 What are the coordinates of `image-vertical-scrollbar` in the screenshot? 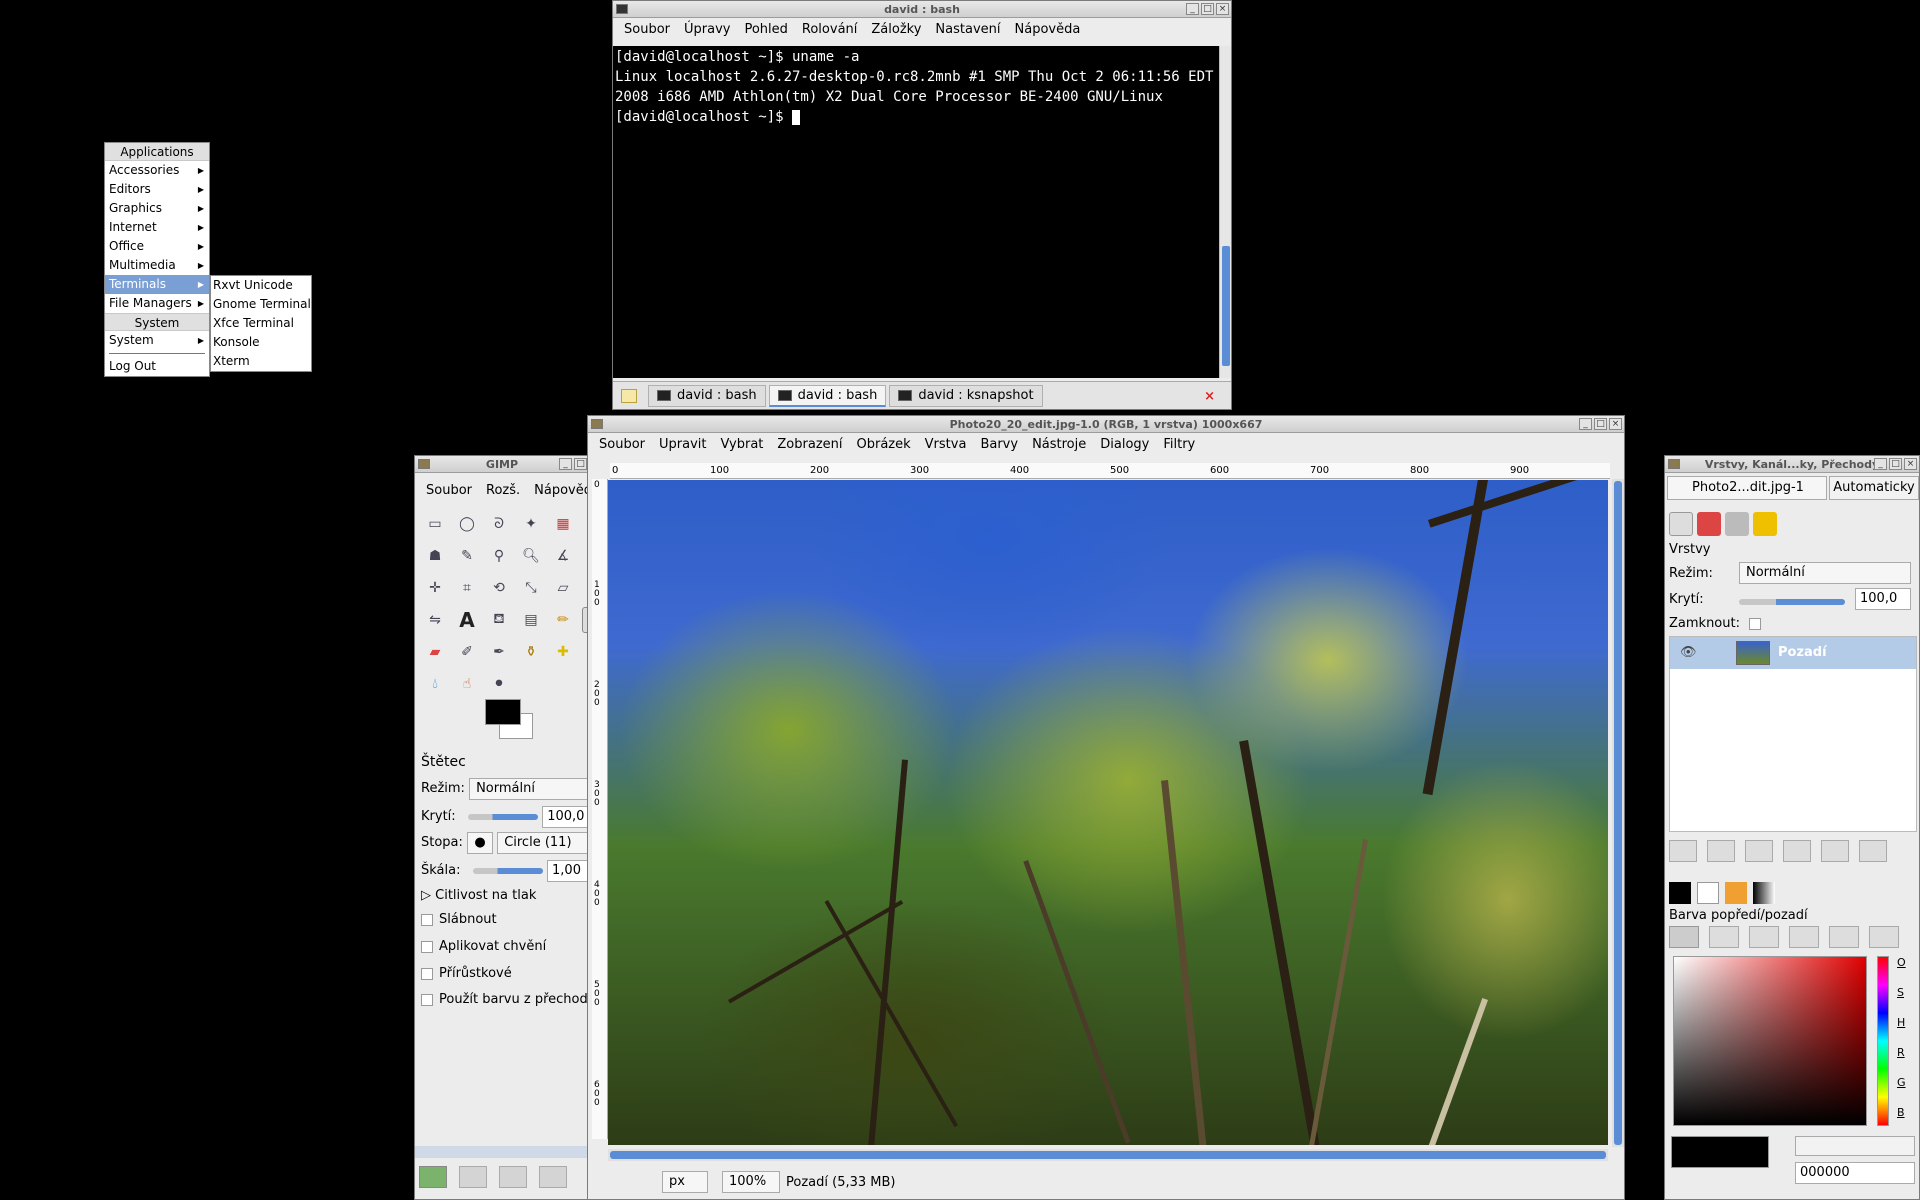 It's located at (1618, 813).